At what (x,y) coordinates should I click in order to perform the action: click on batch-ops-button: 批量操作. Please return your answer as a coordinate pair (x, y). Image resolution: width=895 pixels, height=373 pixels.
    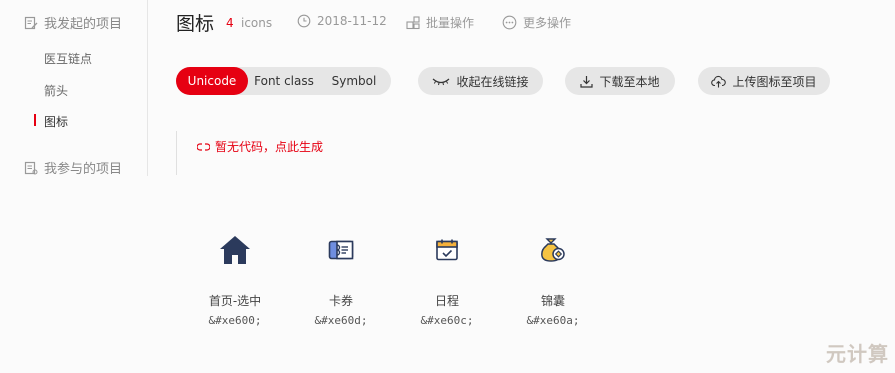
    Looking at the image, I should click on (440, 22).